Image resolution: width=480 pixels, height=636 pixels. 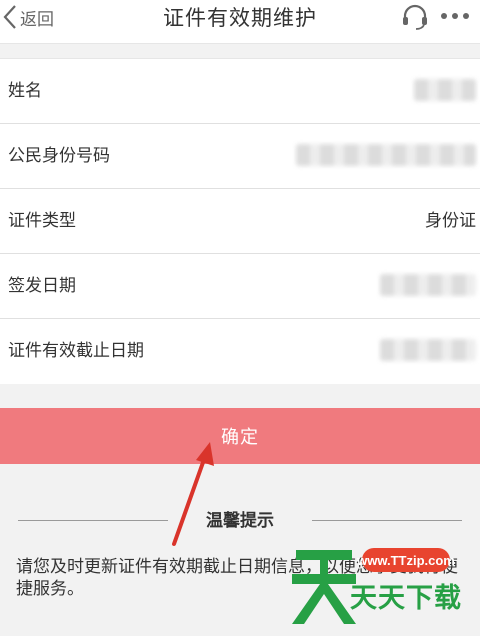 I want to click on tips-title: 温馨提示, so click(x=240, y=521).